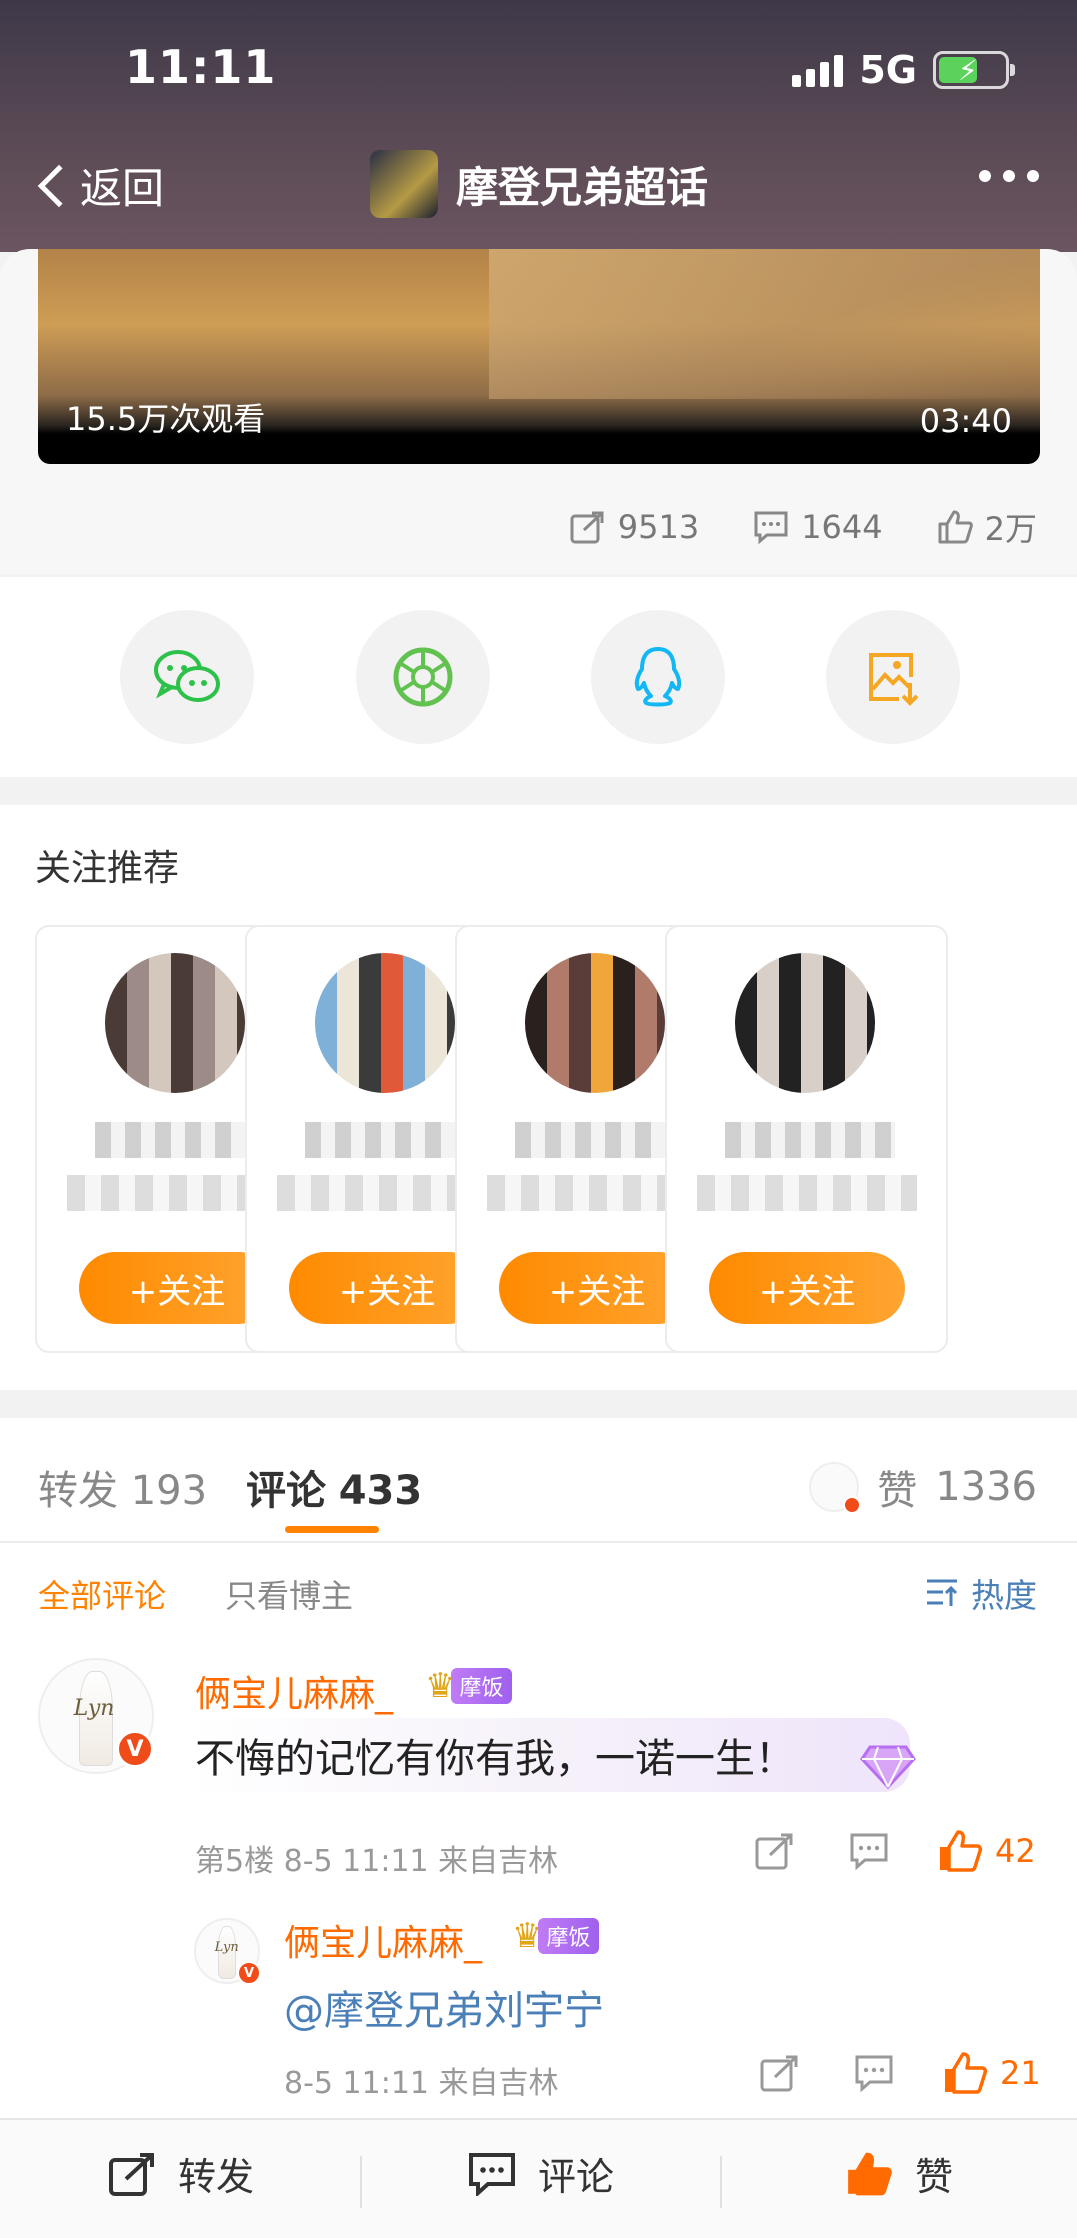 The height and width of the screenshot is (2238, 1077). I want to click on recommend-card: +关注, so click(806, 1139).